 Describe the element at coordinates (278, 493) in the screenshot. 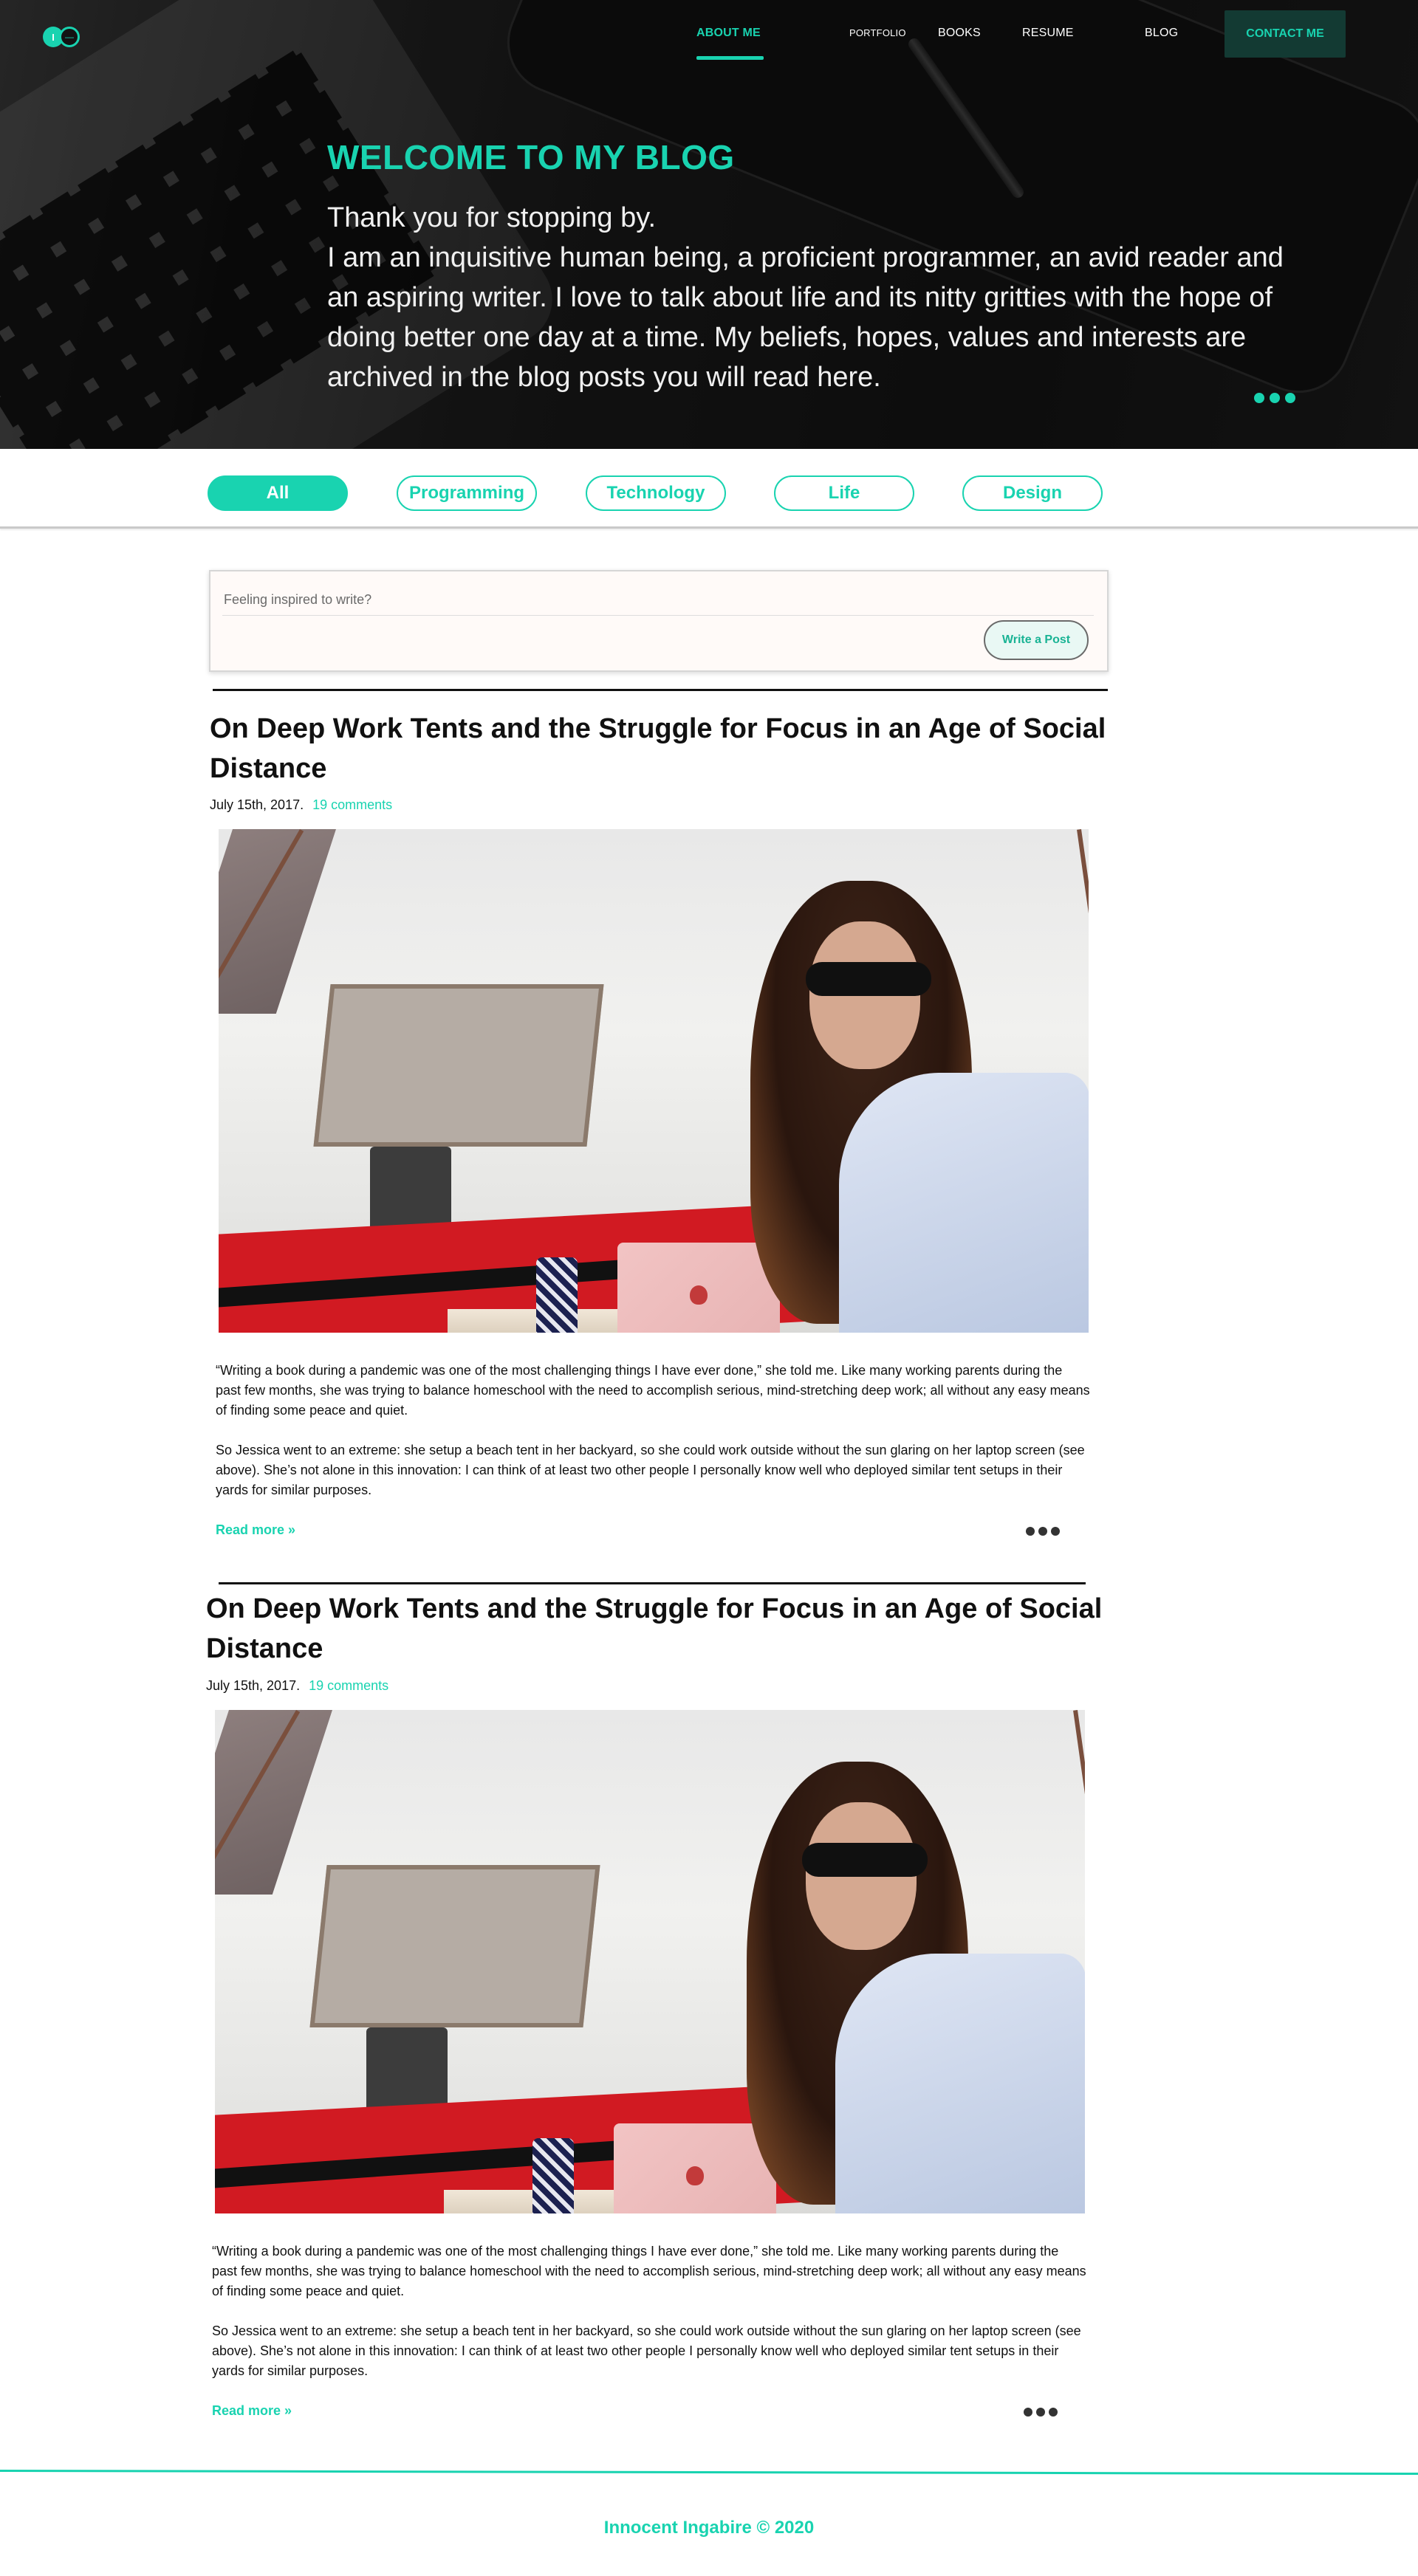

I see `filter-all: All` at that location.